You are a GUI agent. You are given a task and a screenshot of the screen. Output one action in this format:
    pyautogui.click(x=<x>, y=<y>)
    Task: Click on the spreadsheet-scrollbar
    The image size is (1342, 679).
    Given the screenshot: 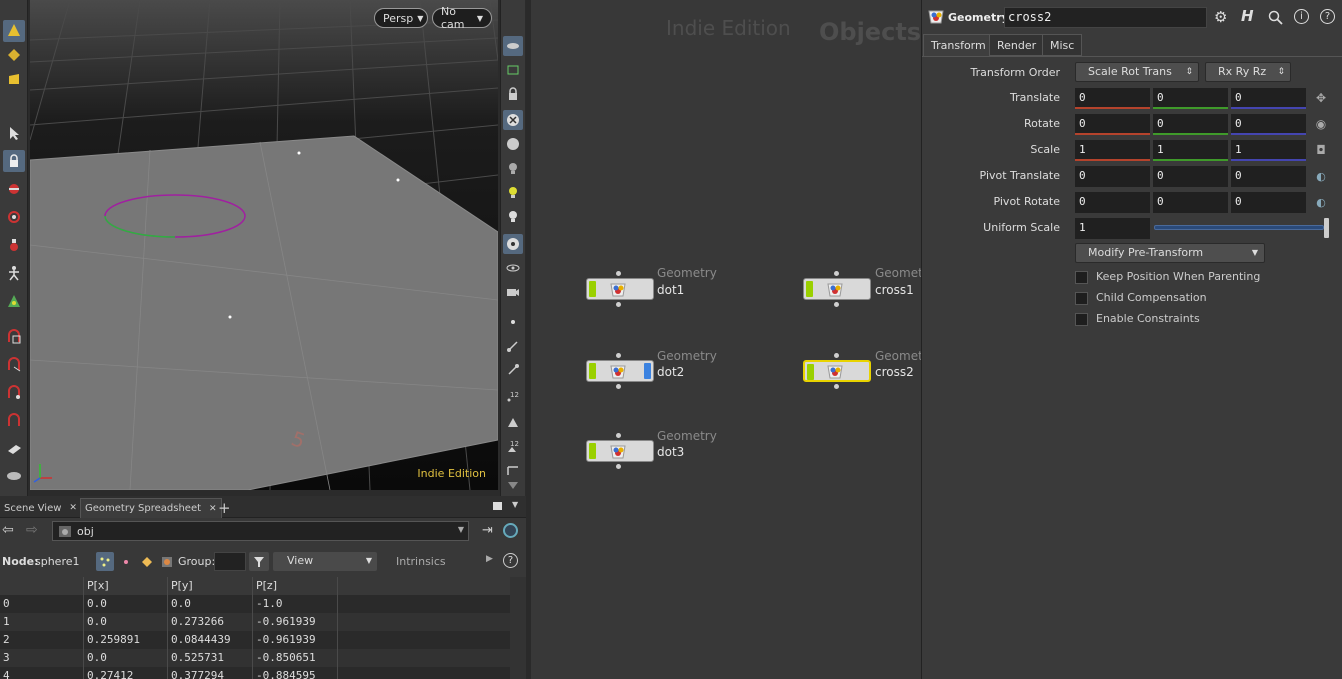 What is the action you would take?
    pyautogui.click(x=518, y=628)
    